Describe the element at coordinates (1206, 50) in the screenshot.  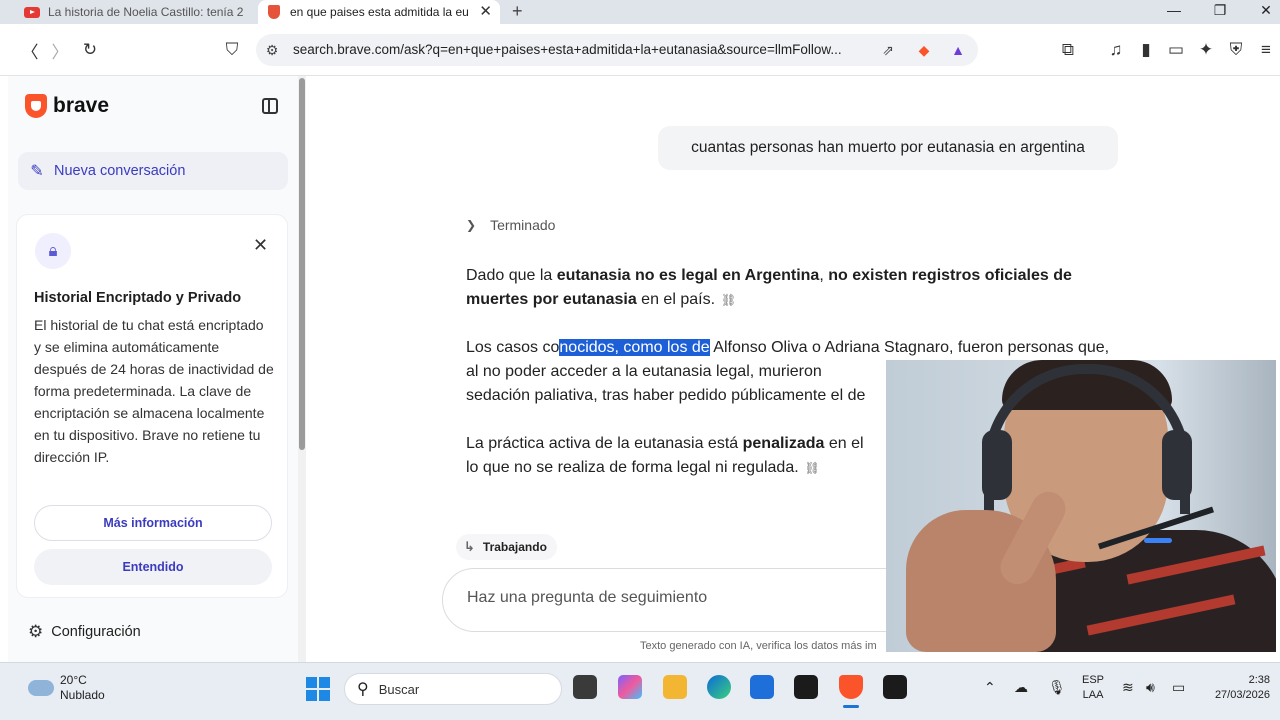
I see `ai-sparkle-icon: ✦` at that location.